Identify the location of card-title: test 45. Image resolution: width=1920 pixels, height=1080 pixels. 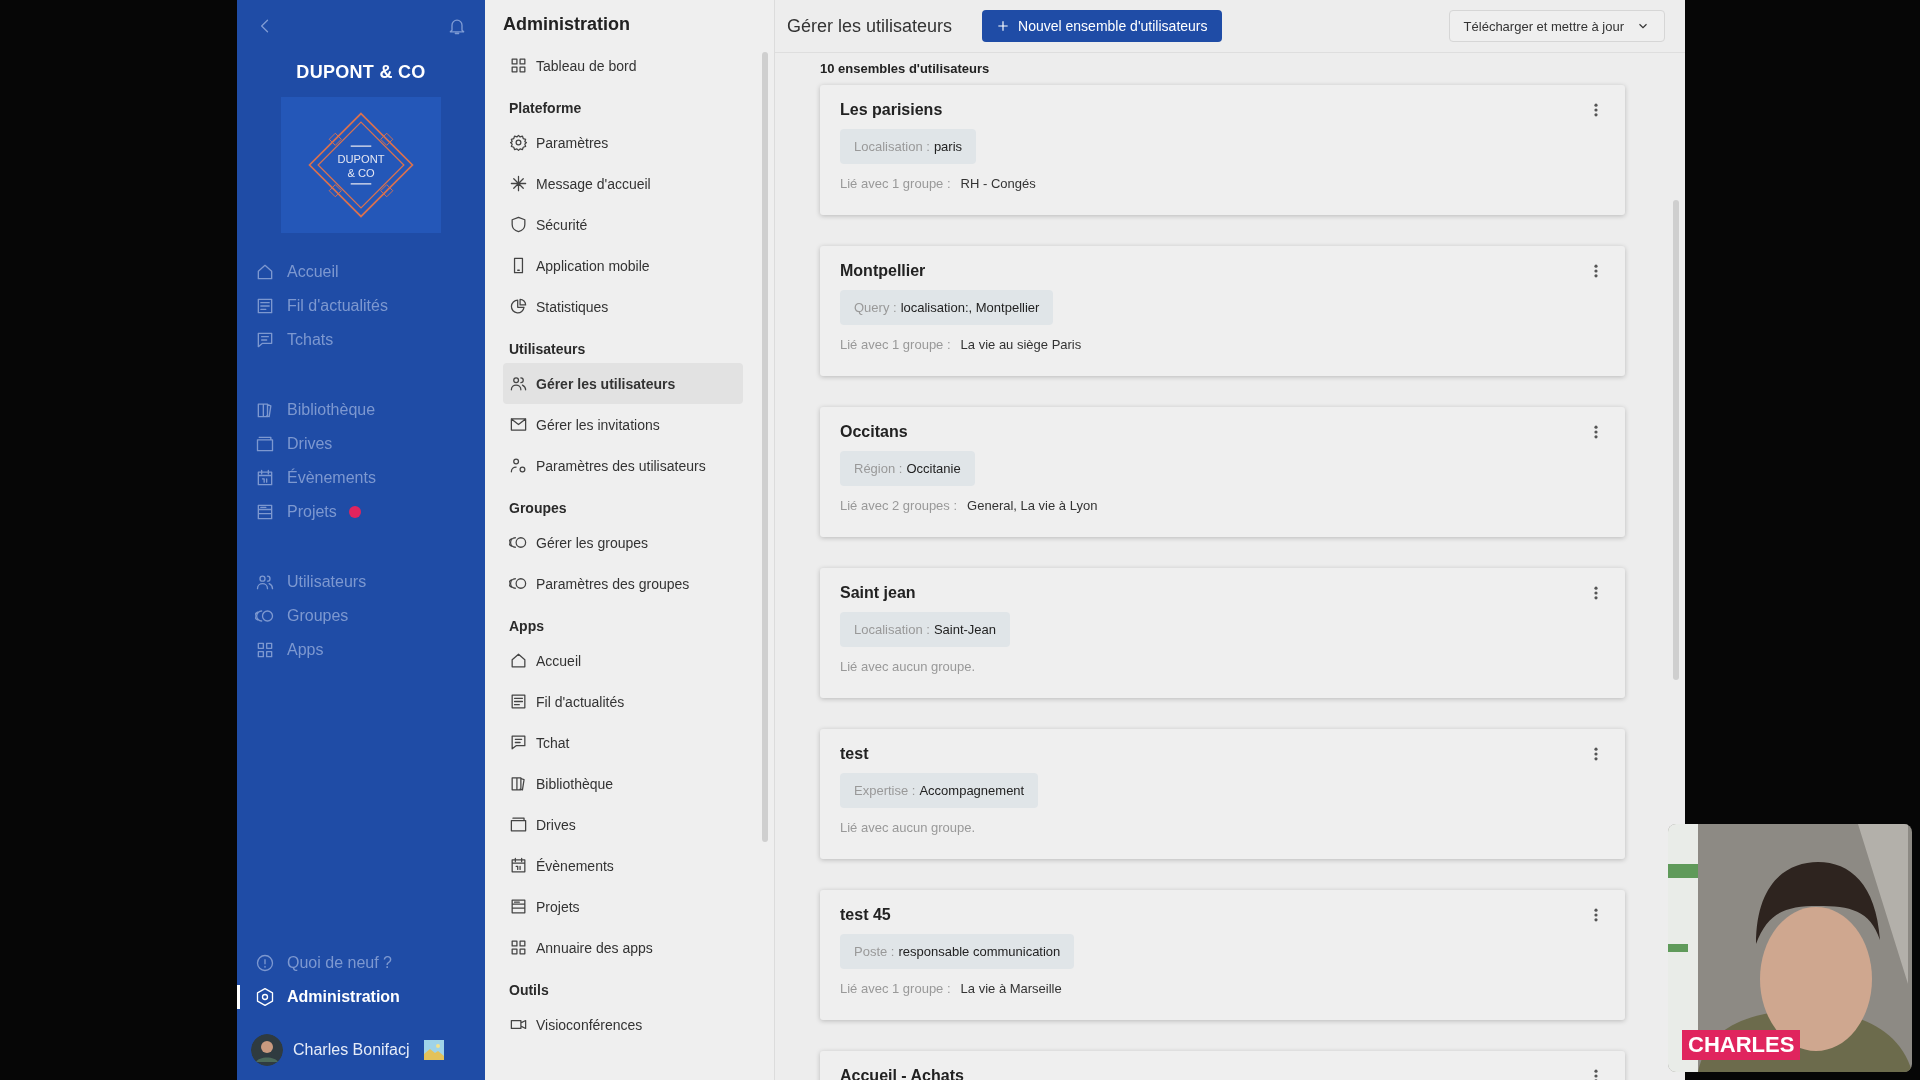
(865, 915).